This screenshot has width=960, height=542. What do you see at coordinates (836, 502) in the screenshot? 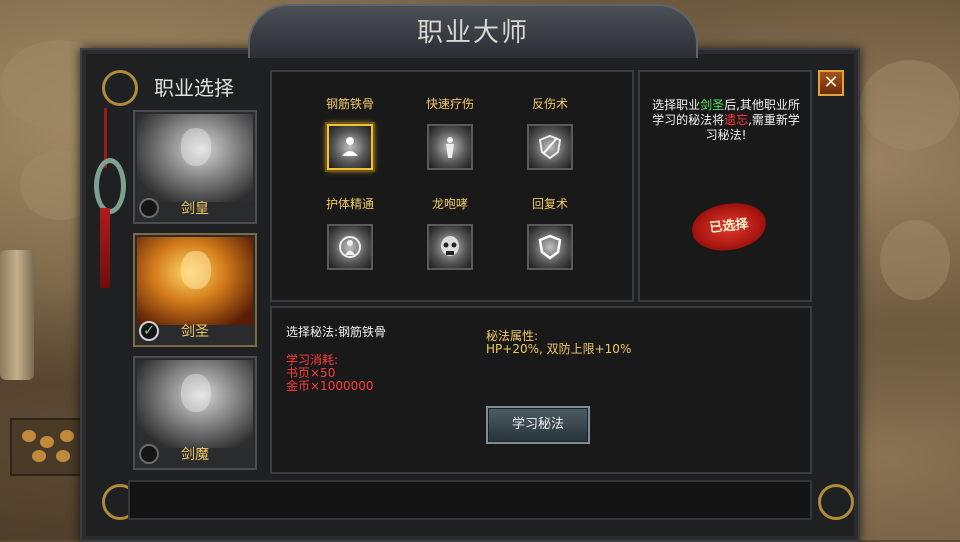
I see `corner-ornament-bottom-right` at bounding box center [836, 502].